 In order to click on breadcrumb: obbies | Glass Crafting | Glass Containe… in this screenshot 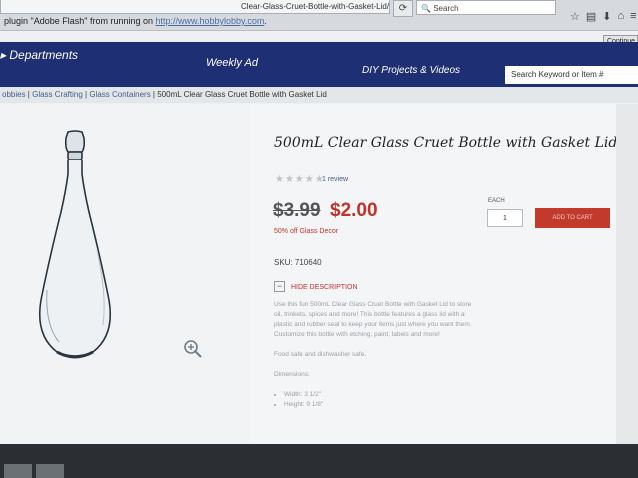, I will do `click(319, 95)`.